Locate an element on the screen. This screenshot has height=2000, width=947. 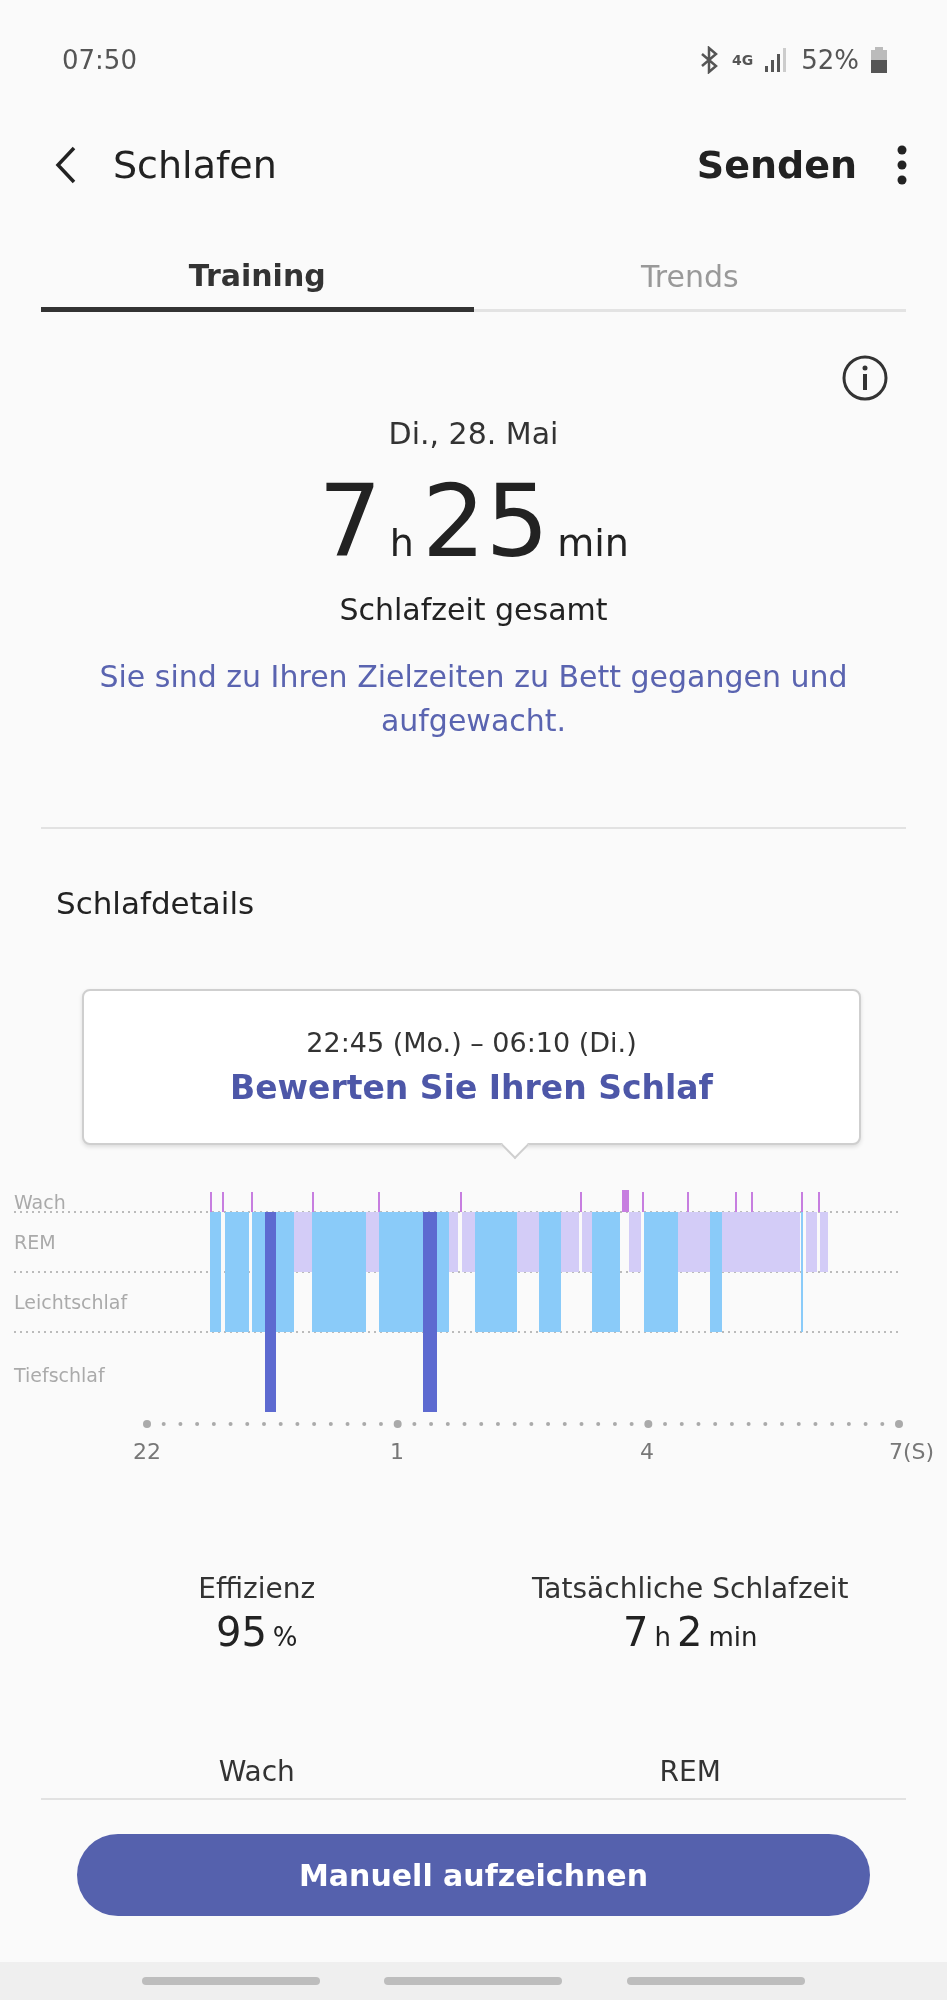
stage-label: Tiefschlaf is located at coordinates (59, 1375).